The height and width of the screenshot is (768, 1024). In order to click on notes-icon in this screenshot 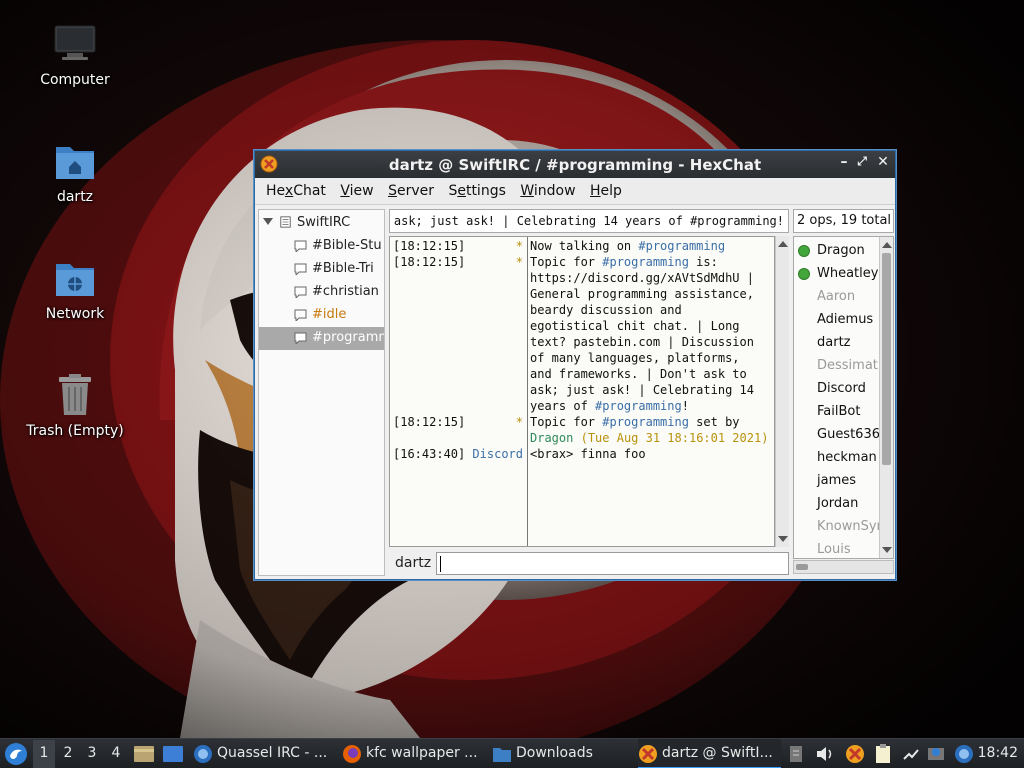, I will do `click(883, 754)`.